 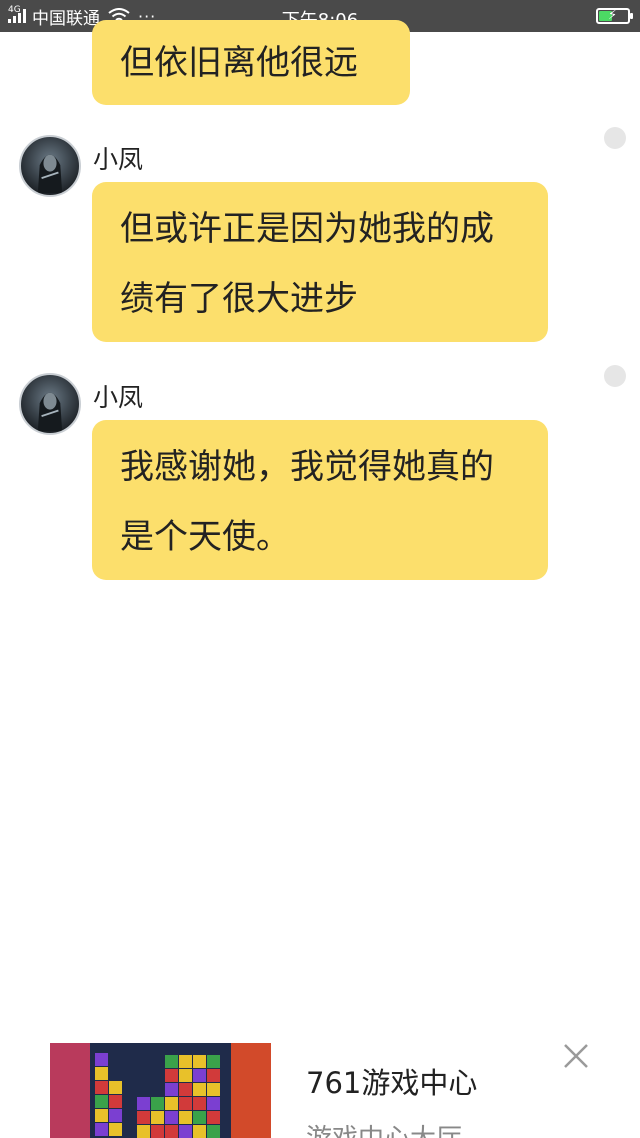 I want to click on charging-icon: ⚡, so click(x=613, y=15).